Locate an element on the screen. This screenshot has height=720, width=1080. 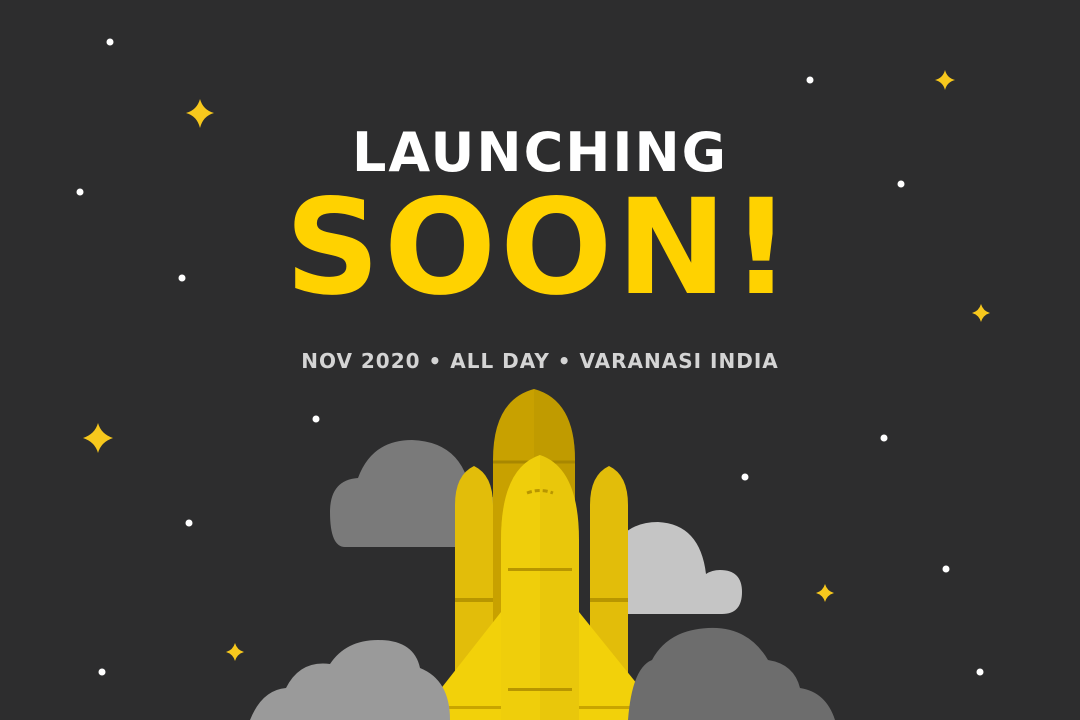
event-details: NOV 2020 • ALL DAY • VARANASI INDIA is located at coordinates (540, 361).